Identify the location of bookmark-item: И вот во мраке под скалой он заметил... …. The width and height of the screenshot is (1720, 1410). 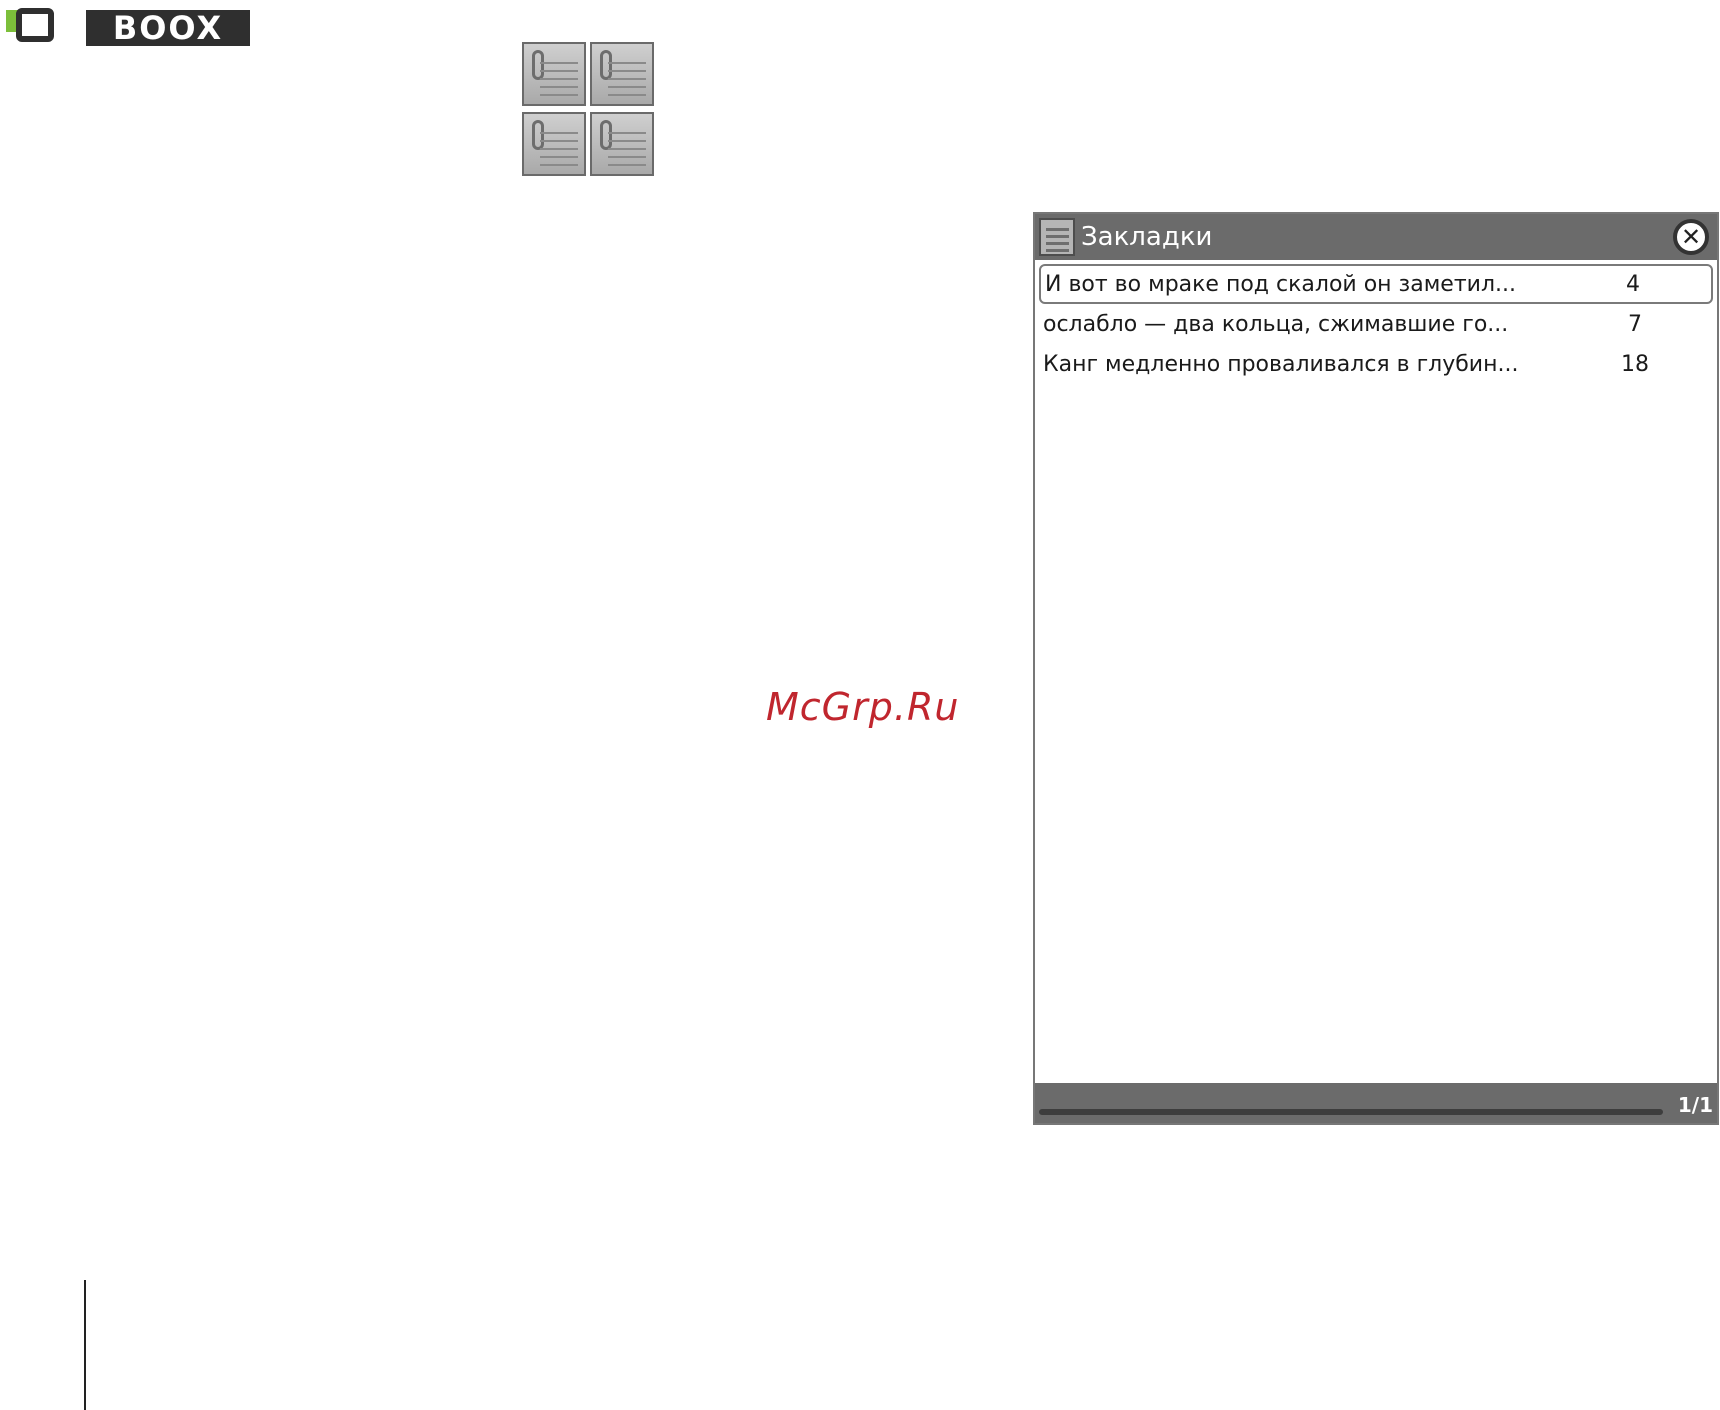
(1376, 284).